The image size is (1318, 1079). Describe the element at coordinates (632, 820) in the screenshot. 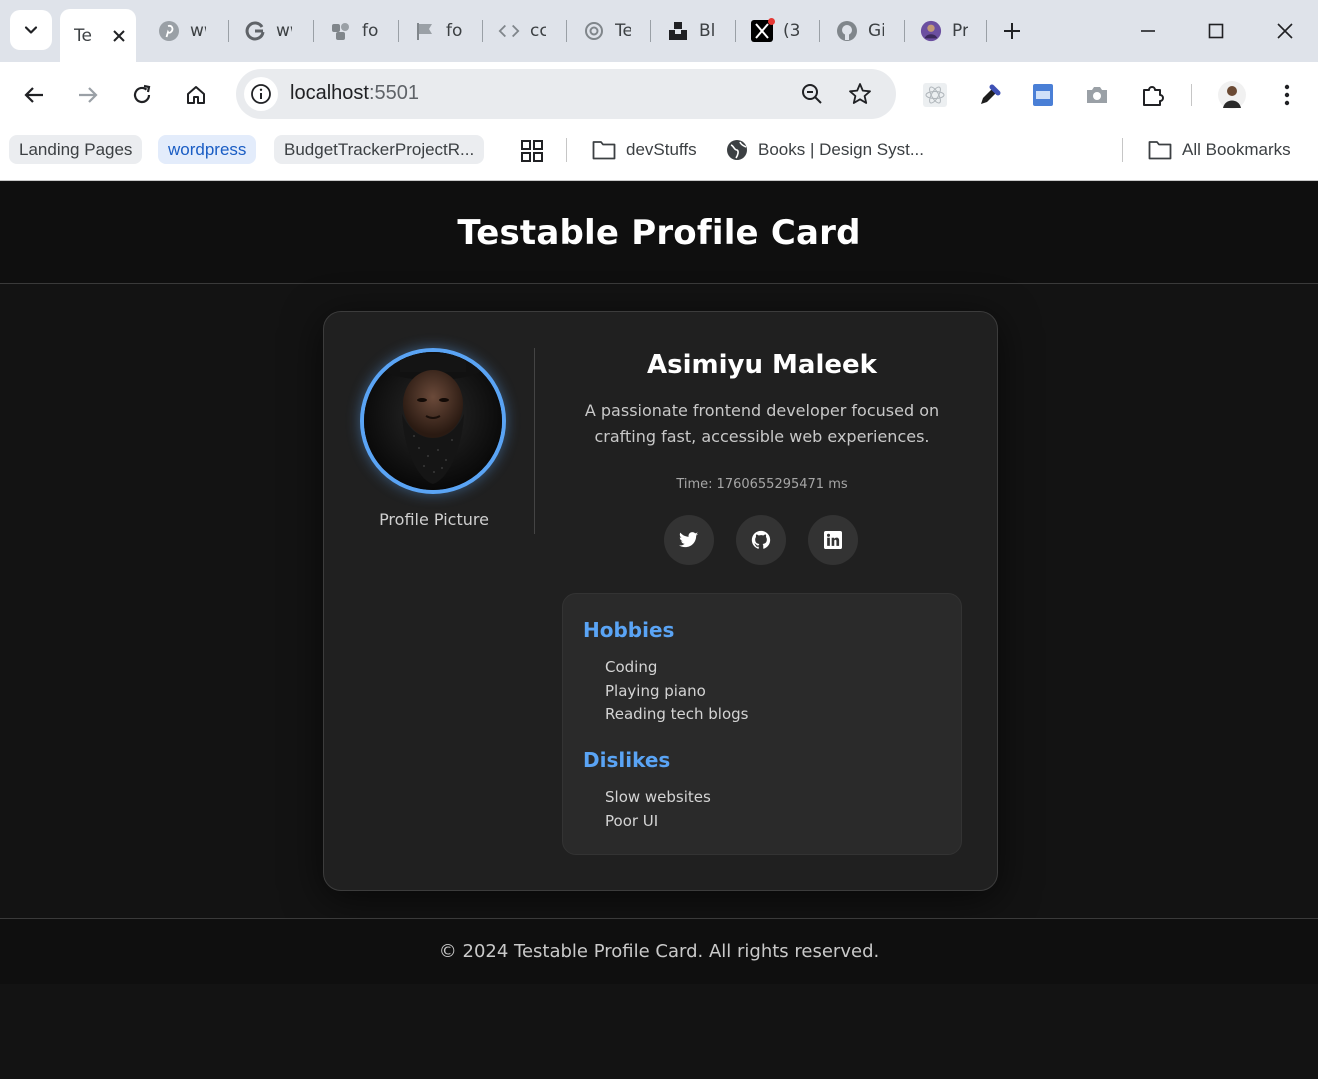

I see `list-item: Poor UI` at that location.